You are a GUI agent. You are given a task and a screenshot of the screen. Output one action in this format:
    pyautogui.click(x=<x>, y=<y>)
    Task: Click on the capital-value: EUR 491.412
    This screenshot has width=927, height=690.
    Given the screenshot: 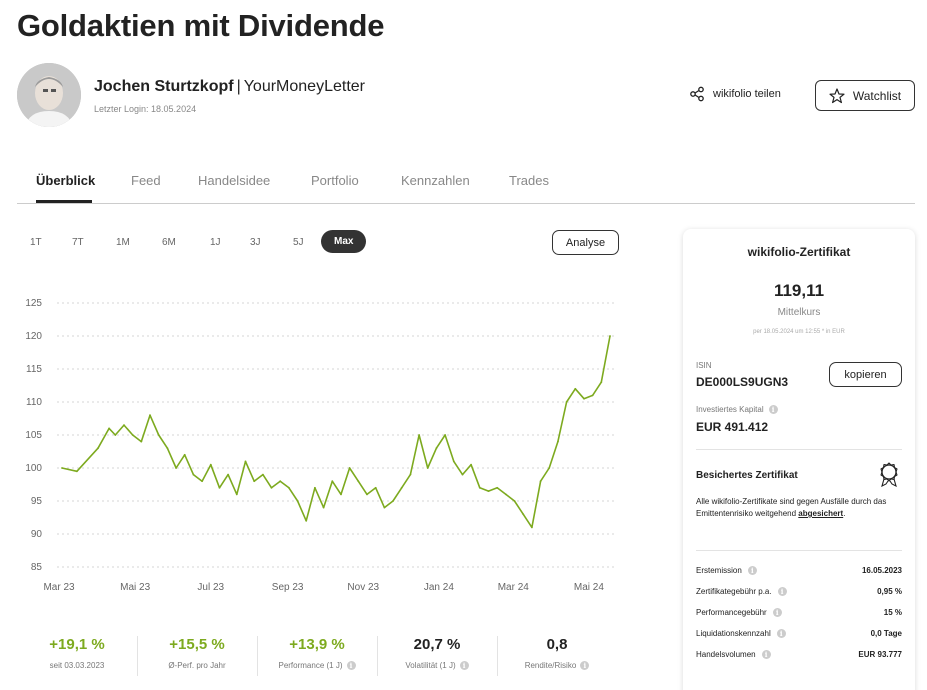 What is the action you would take?
    pyautogui.click(x=732, y=427)
    